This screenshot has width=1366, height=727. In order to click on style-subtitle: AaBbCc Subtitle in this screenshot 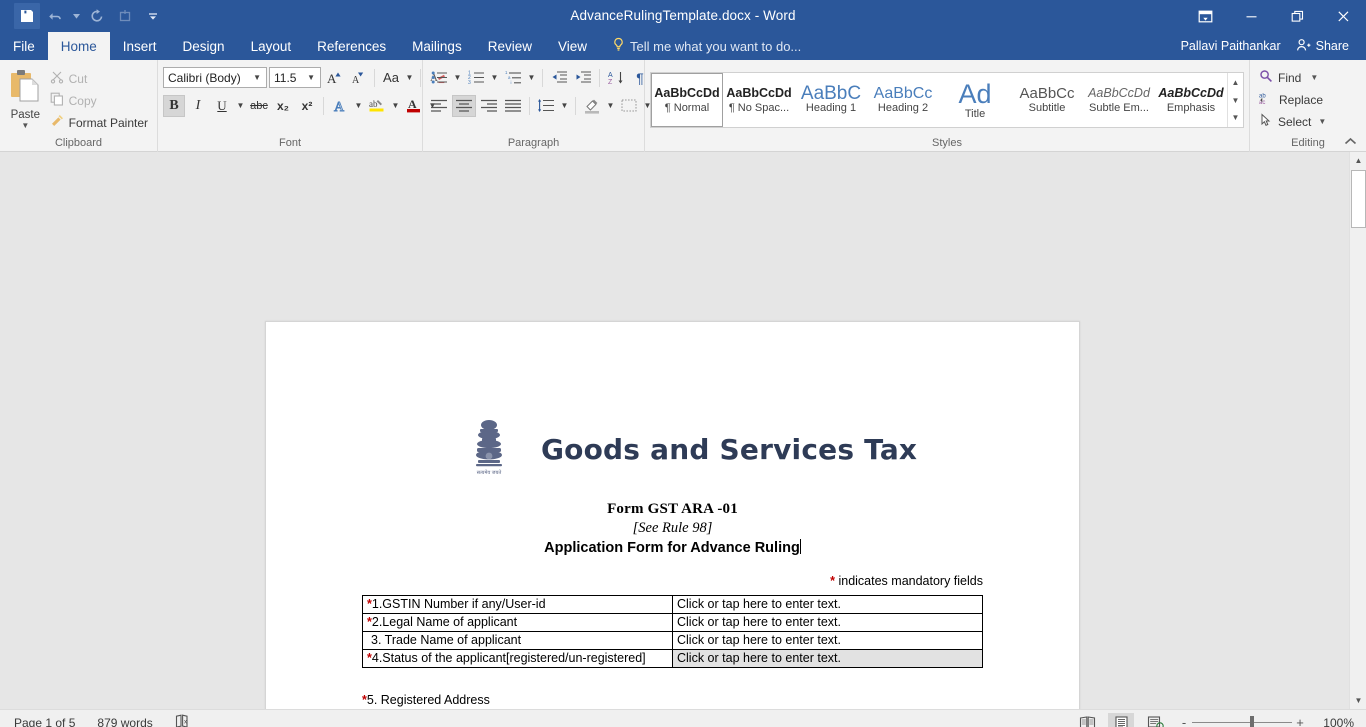, I will do `click(1047, 100)`.